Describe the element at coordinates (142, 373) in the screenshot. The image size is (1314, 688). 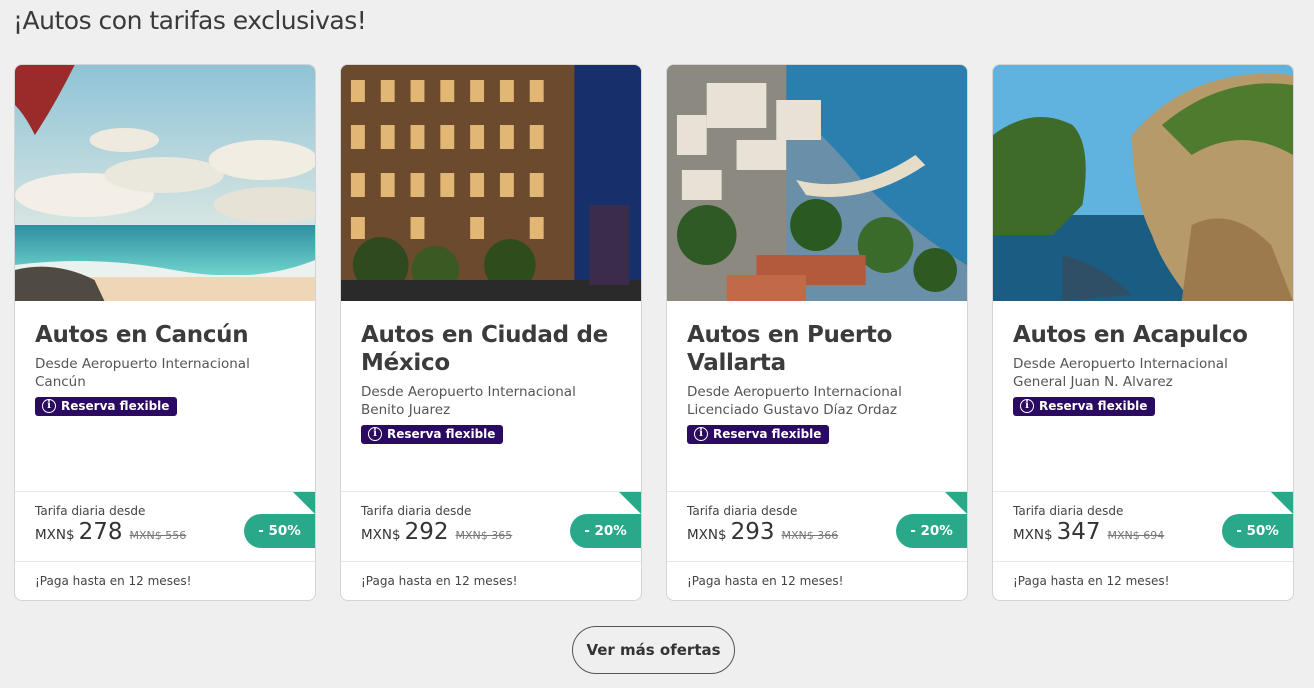
I see `card-subtitle: Desde Aeropuerto Internacional Cancún` at that location.